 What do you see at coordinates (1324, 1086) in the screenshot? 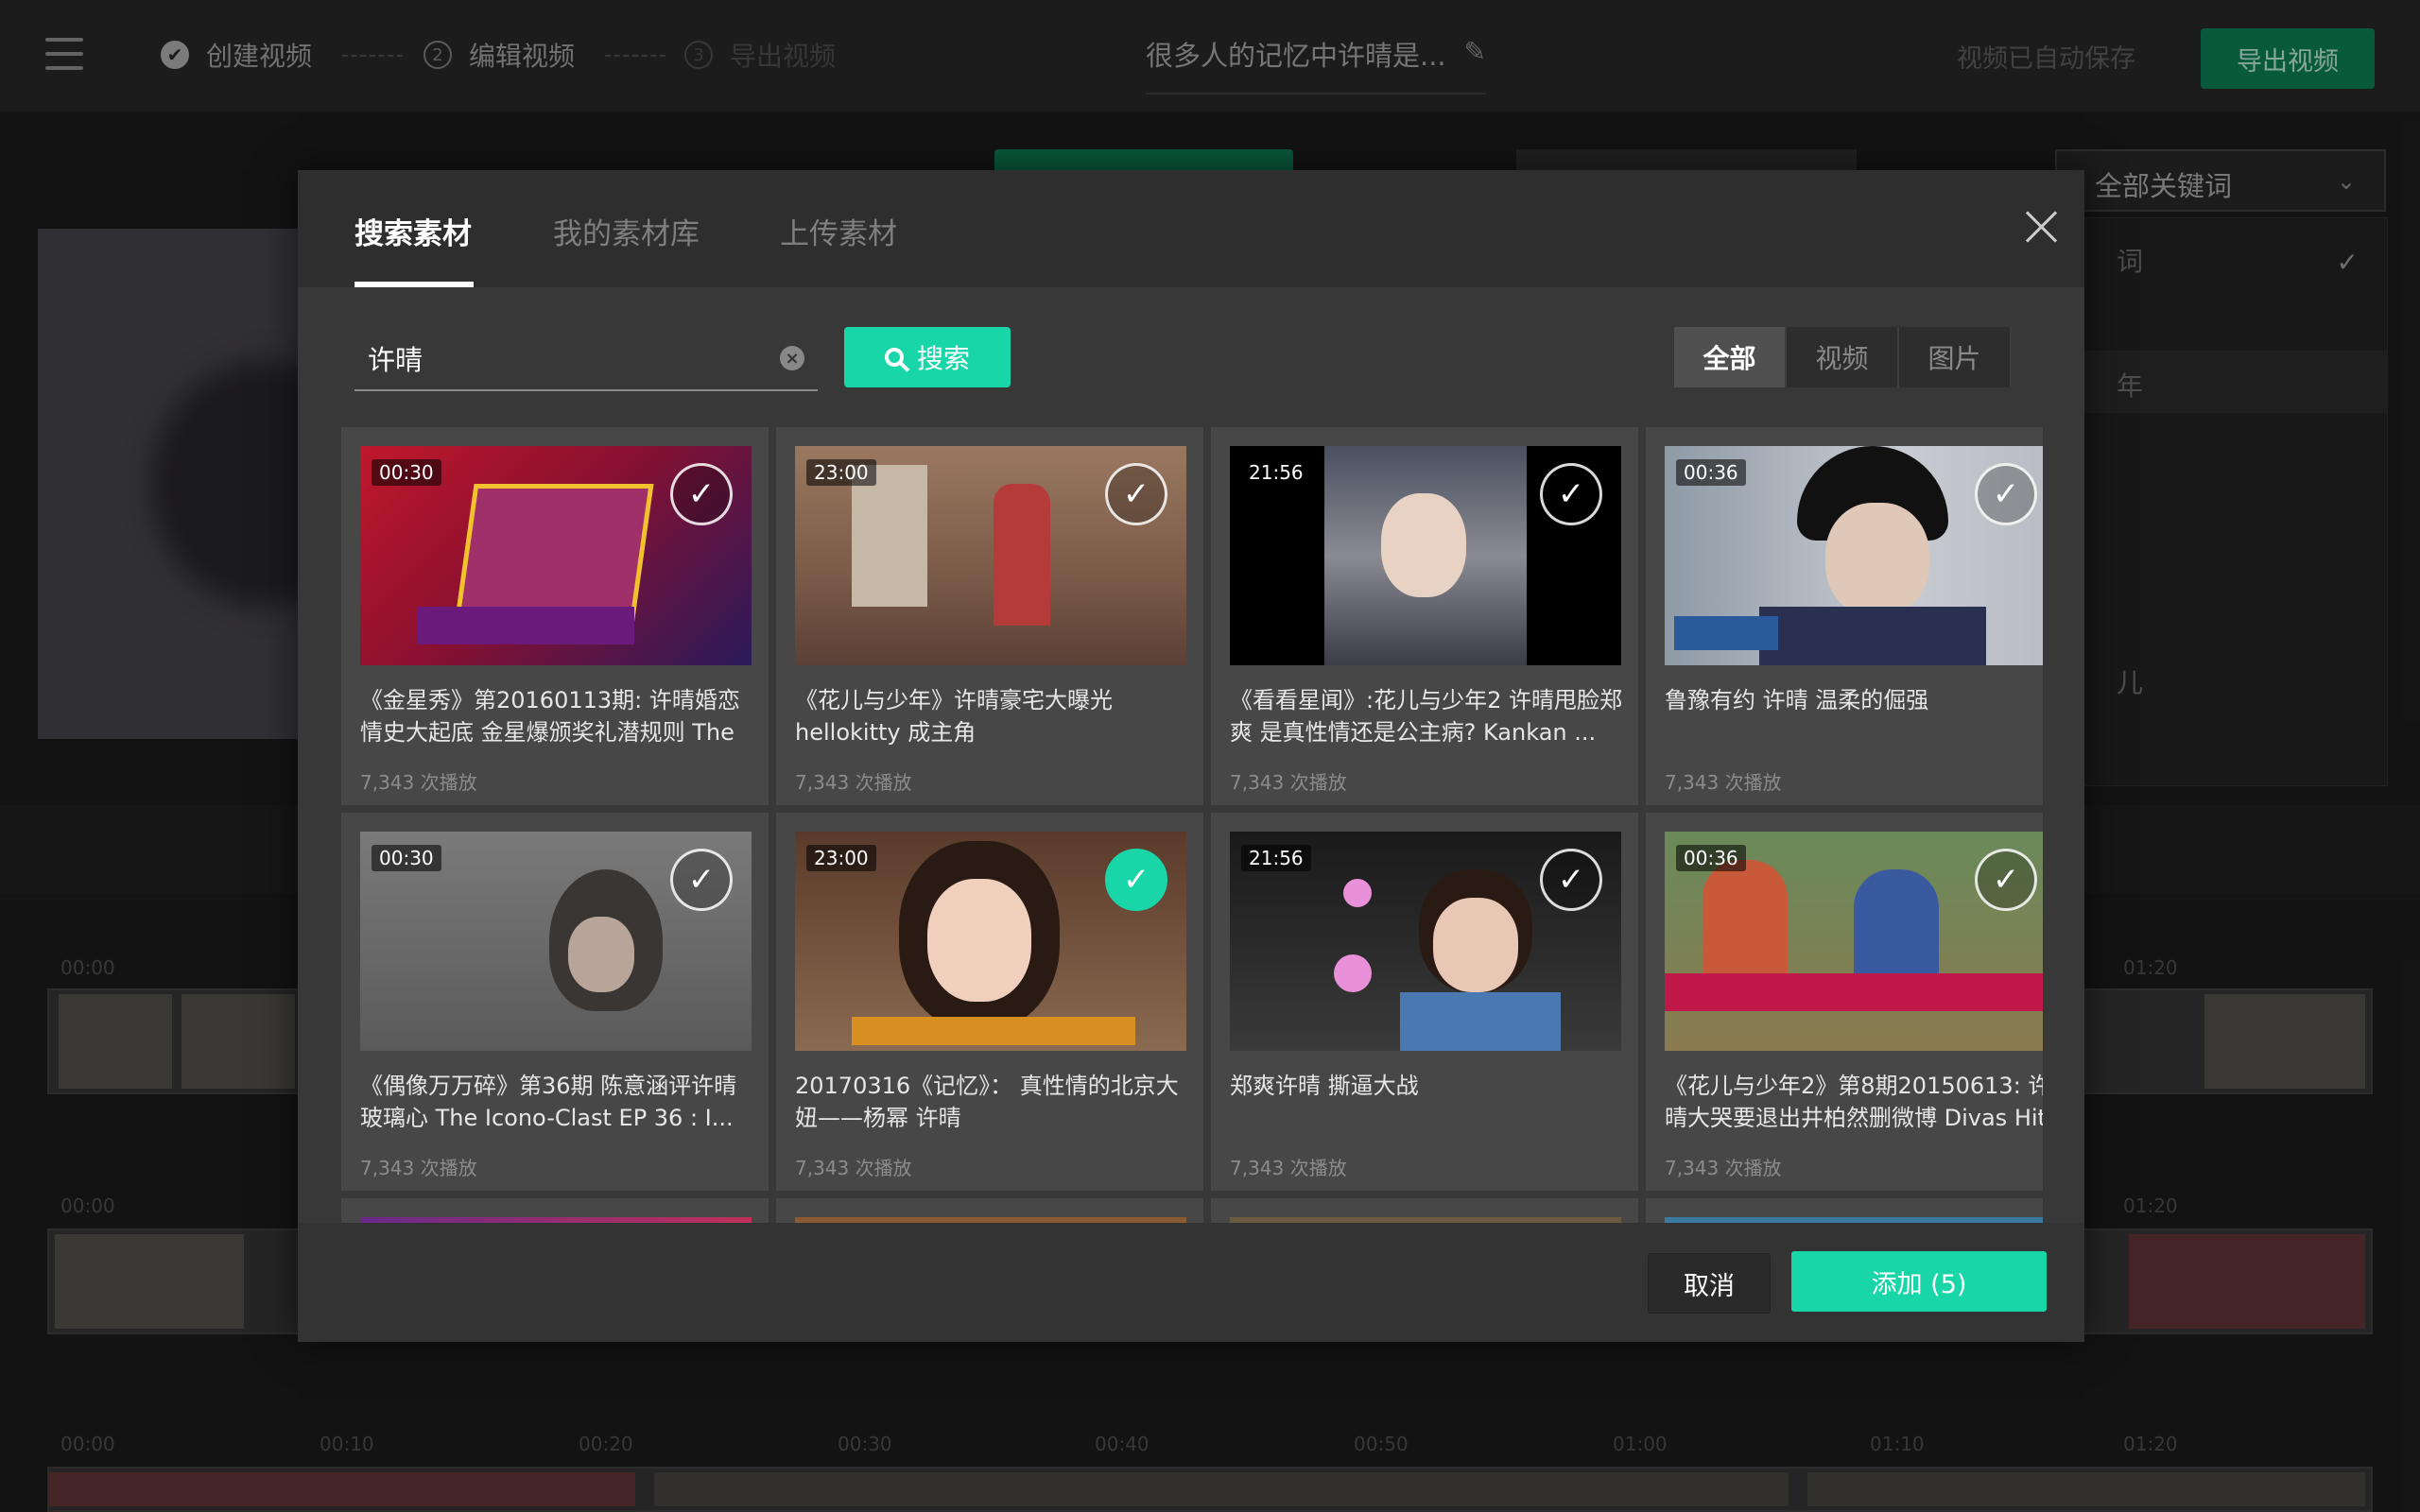
I see `card-title: 郑爽许晴 撕逼大战` at bounding box center [1324, 1086].